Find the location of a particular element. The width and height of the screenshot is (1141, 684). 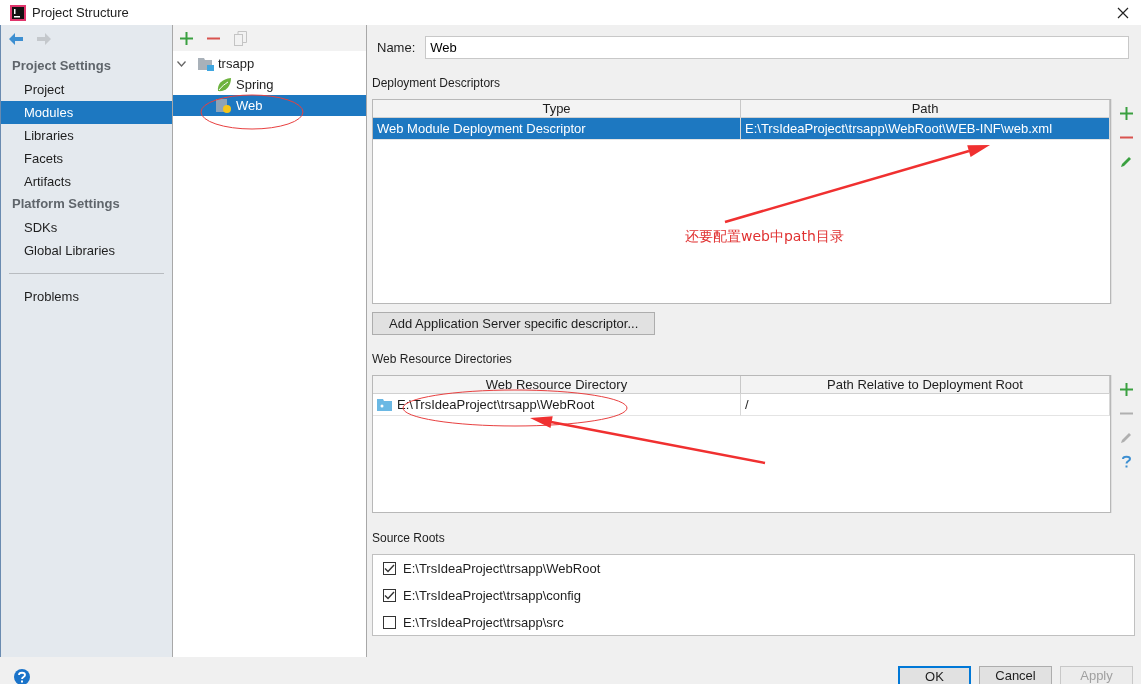

dialog-button: OK is located at coordinates (934, 675).